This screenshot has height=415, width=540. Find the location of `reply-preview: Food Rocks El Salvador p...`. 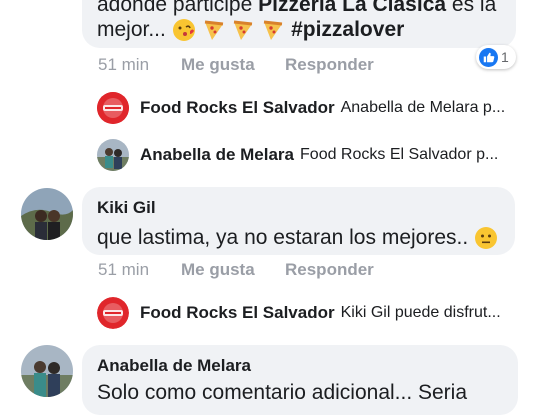

reply-preview: Food Rocks El Salvador p... is located at coordinates (399, 154).